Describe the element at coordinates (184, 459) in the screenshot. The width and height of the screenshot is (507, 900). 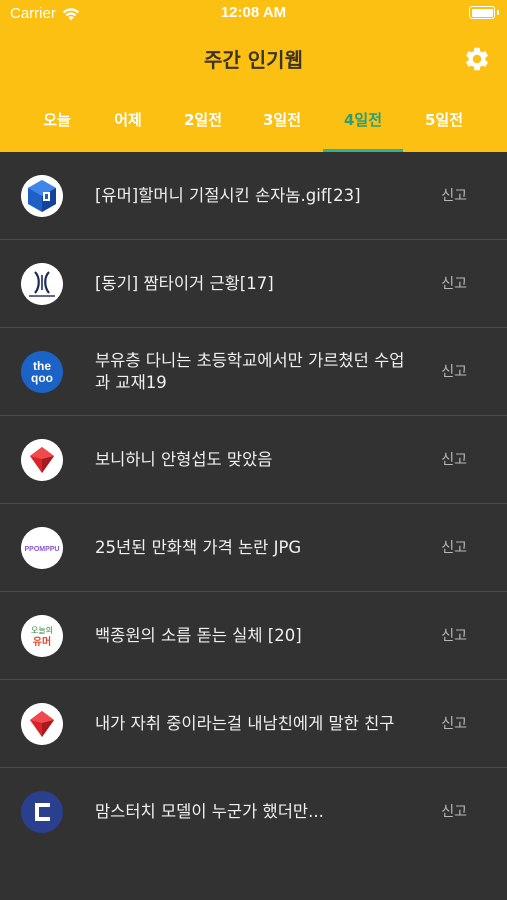
I see `post-title: 보니하니 안형섭도 맞았음` at that location.